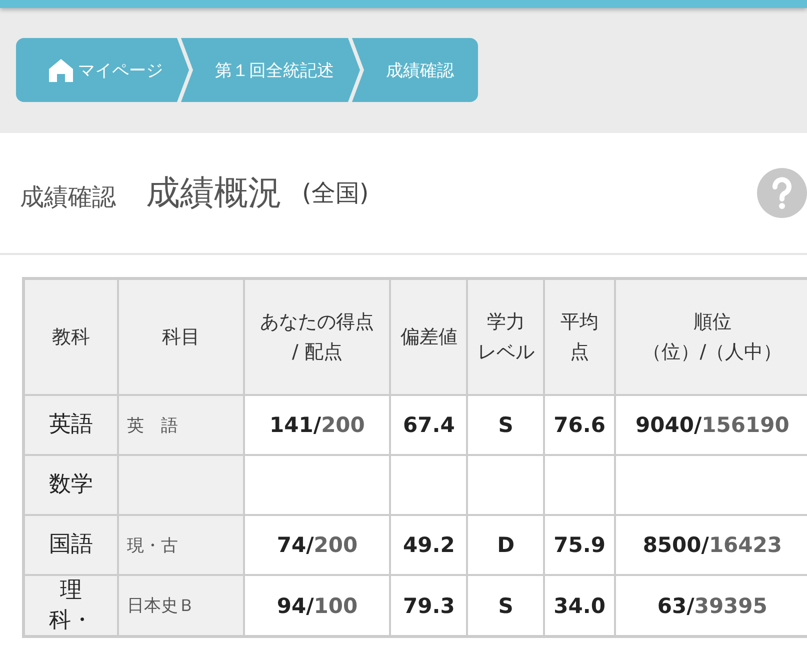  What do you see at coordinates (506, 352) in the screenshot?
I see `column-header: レベル` at bounding box center [506, 352].